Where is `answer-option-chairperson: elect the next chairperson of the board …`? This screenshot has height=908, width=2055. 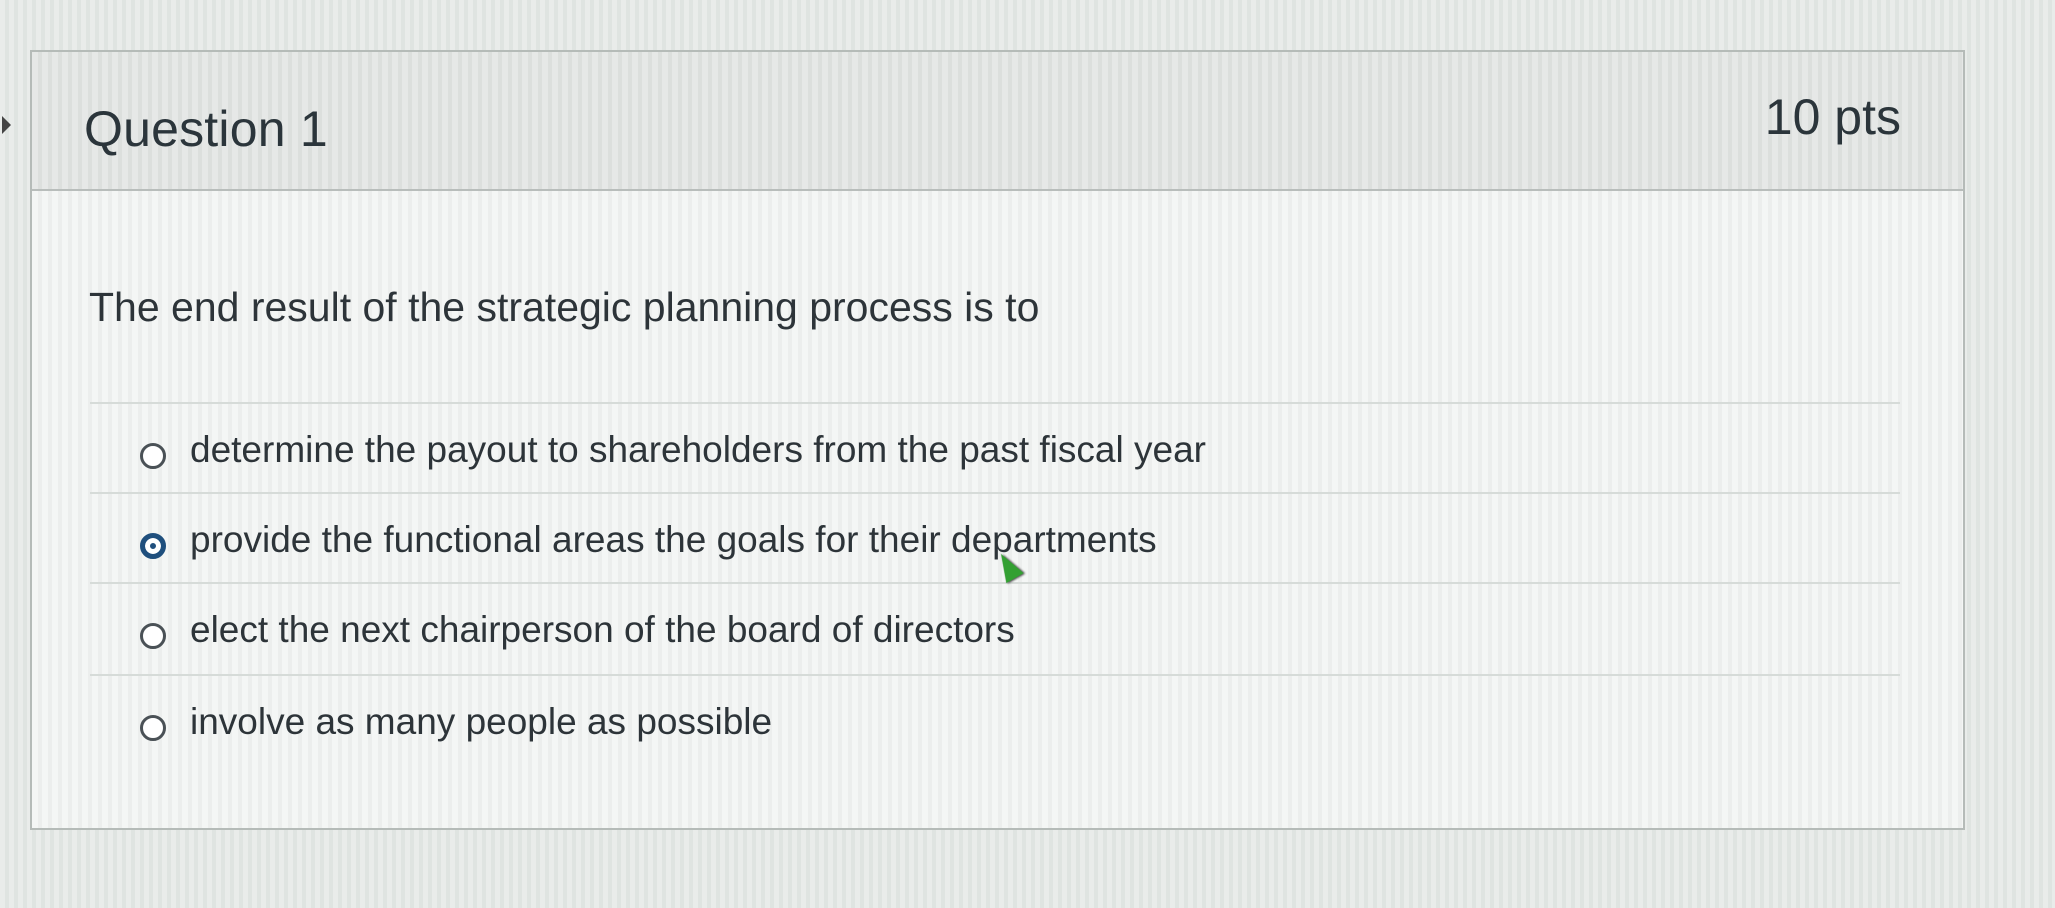
answer-option-chairperson: elect the next chairperson of the board … is located at coordinates (995, 626).